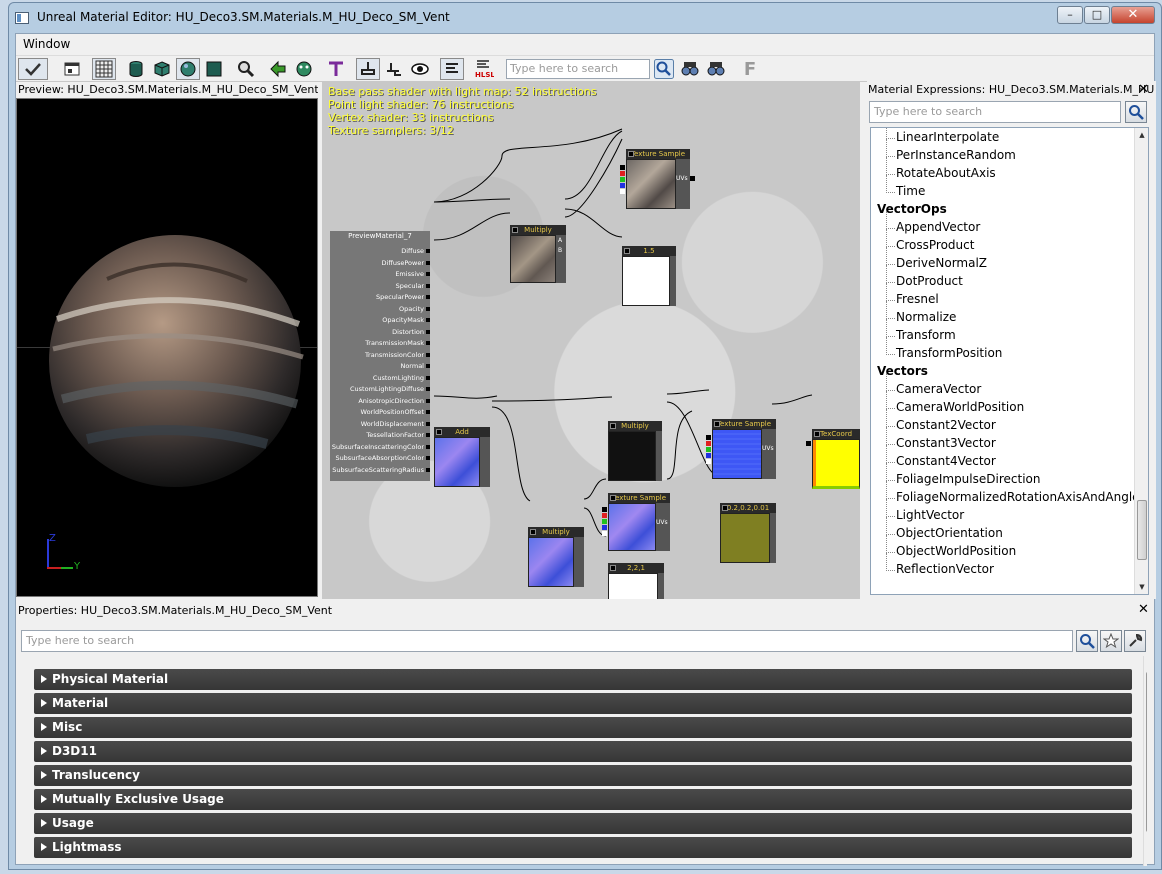 Image resolution: width=1162 pixels, height=874 pixels. What do you see at coordinates (690, 69) in the screenshot?
I see `find-prev-button` at bounding box center [690, 69].